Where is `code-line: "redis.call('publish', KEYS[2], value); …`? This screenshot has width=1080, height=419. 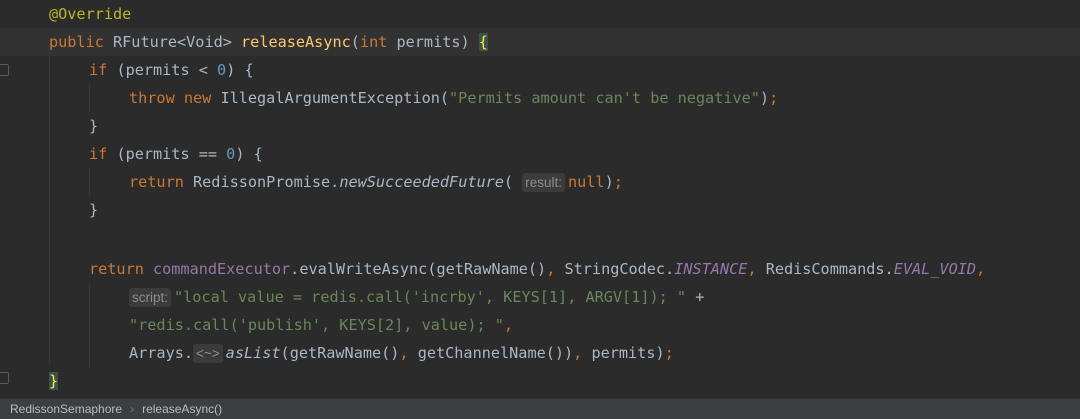
code-line: "redis.call('publish', KEYS[2], value); … is located at coordinates (540, 325).